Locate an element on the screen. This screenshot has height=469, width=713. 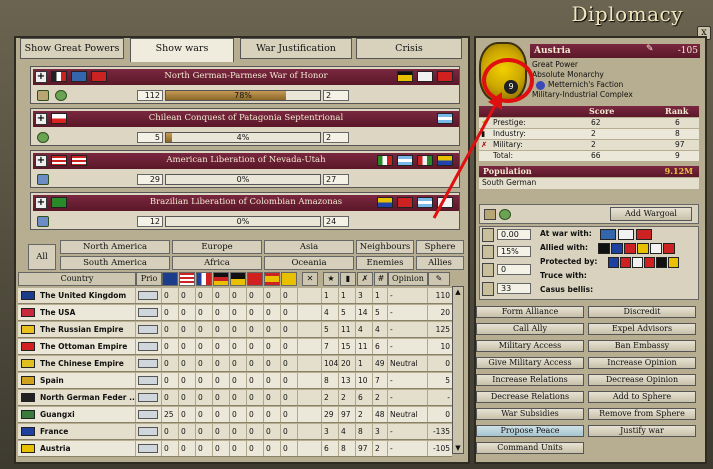
header-flag-ottoman-icon is located at coordinates (255, 279).